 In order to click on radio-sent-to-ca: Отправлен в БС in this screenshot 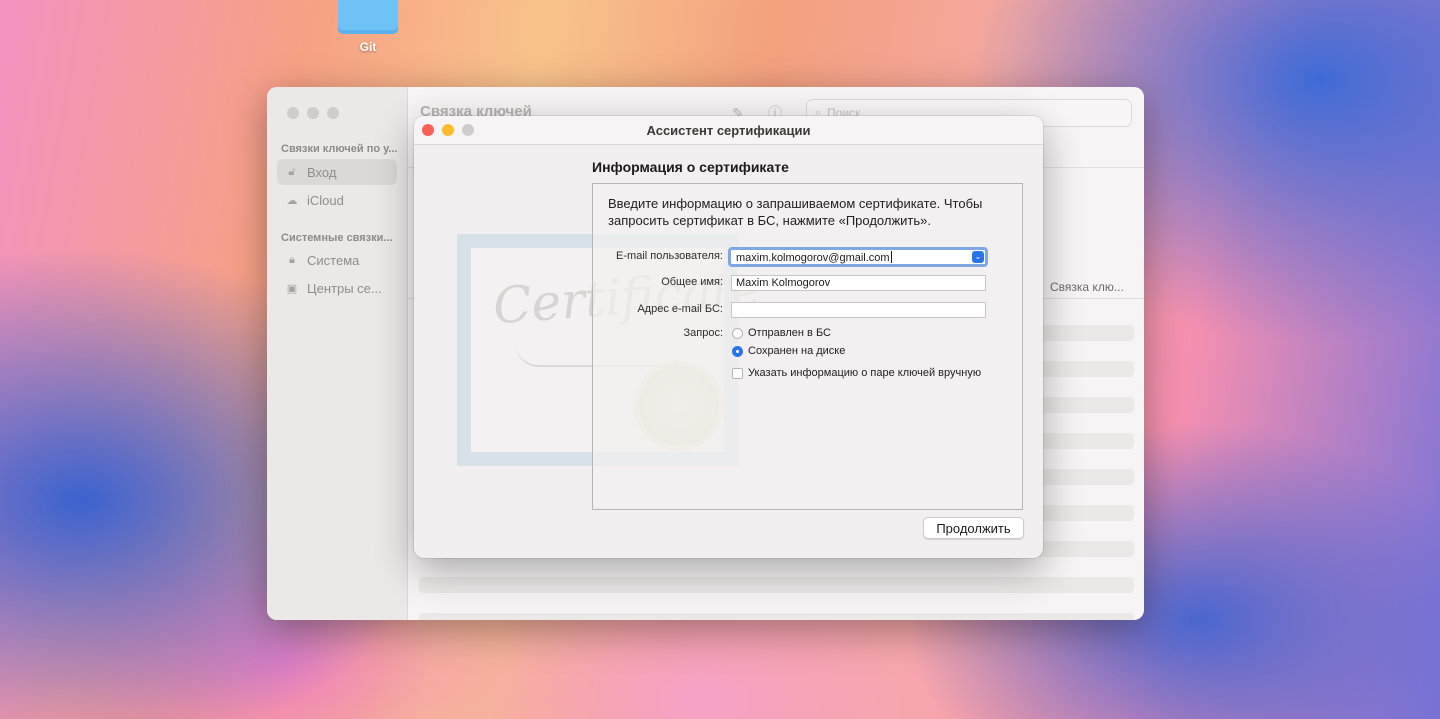, I will do `click(781, 333)`.